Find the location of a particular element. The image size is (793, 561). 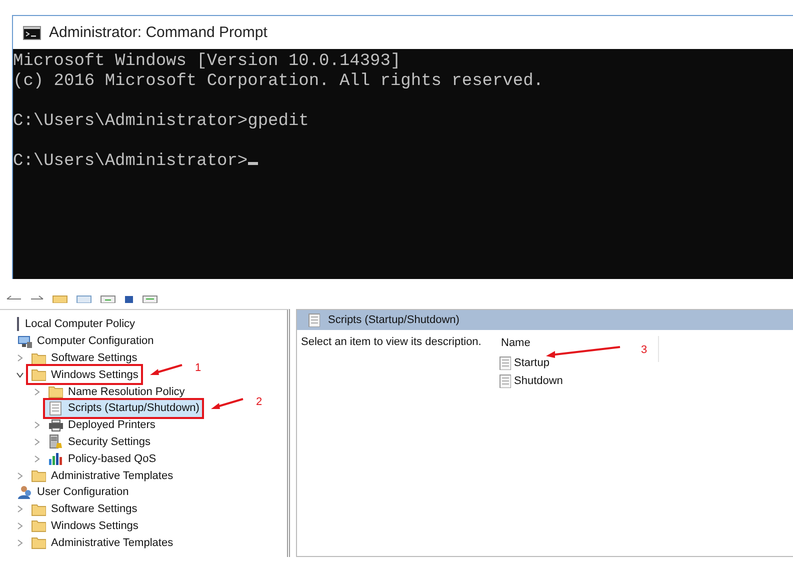

tree-item: Windows Settings is located at coordinates (85, 375).